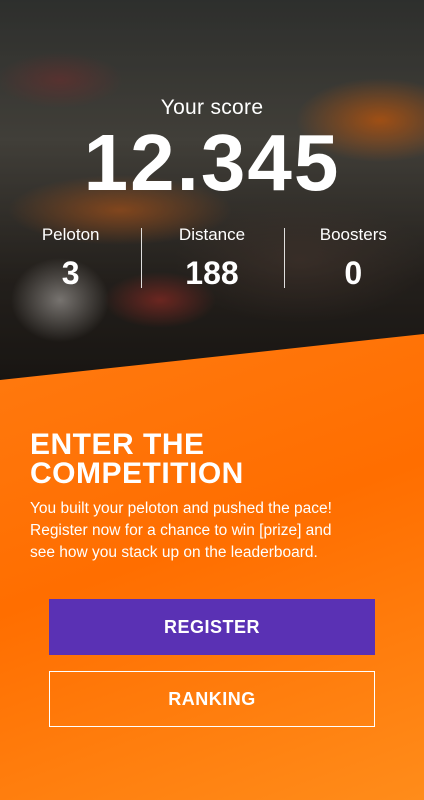 This screenshot has width=424, height=800. Describe the element at coordinates (212, 273) in the screenshot. I see `stat-distance-value: 188` at that location.